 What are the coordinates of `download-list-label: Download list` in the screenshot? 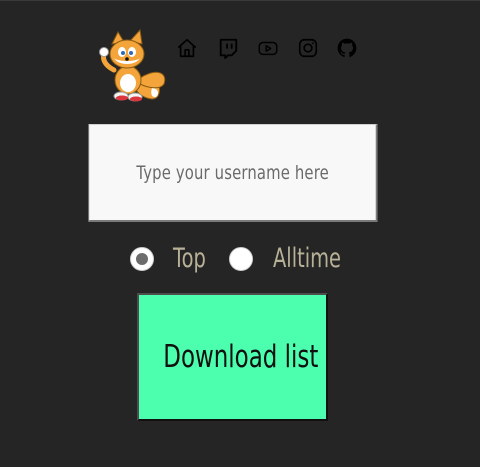 It's located at (241, 357).